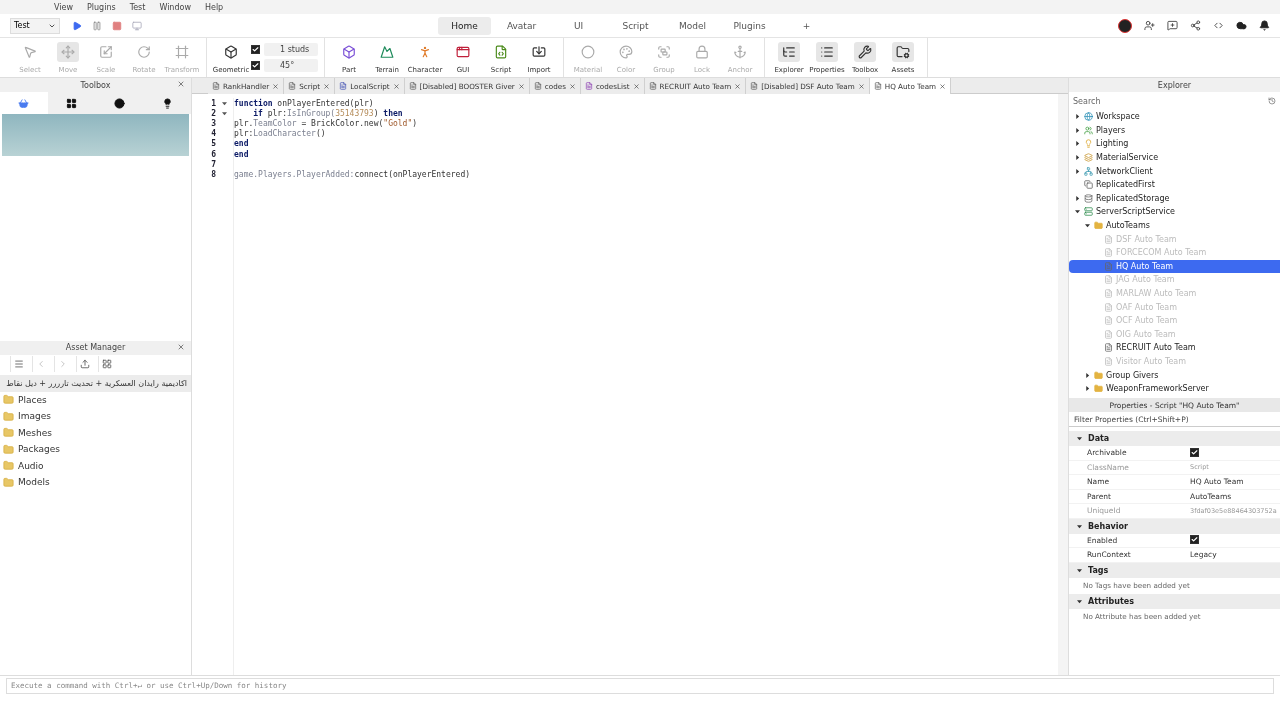 The width and height of the screenshot is (1280, 720). What do you see at coordinates (117, 25) in the screenshot?
I see `stop-icon` at bounding box center [117, 25].